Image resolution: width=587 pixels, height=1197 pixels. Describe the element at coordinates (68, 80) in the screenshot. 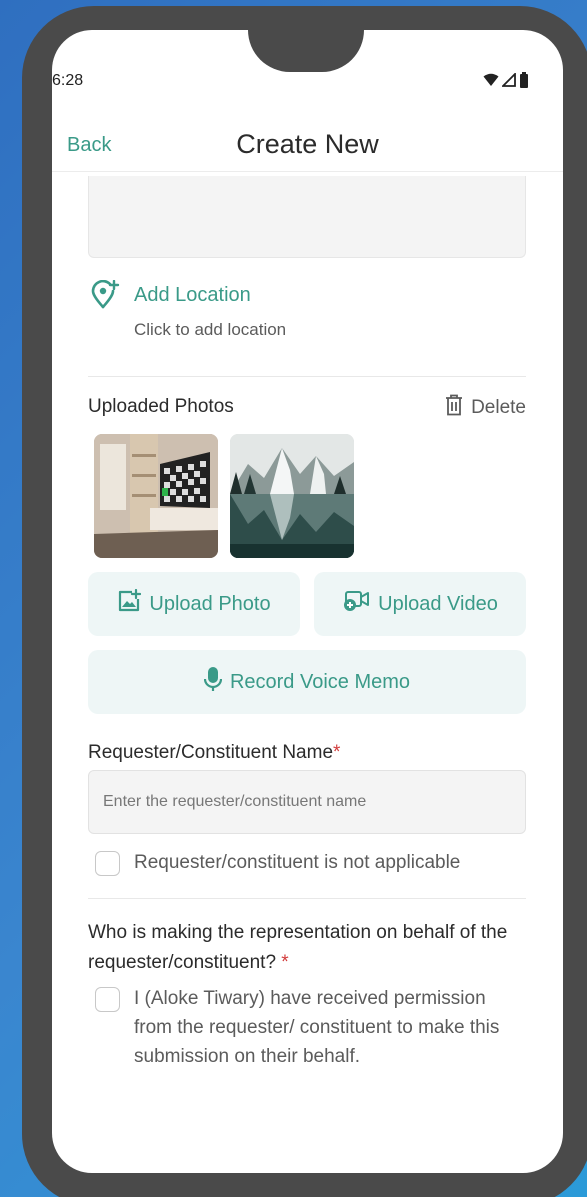

I see `status-time: 6:28` at that location.